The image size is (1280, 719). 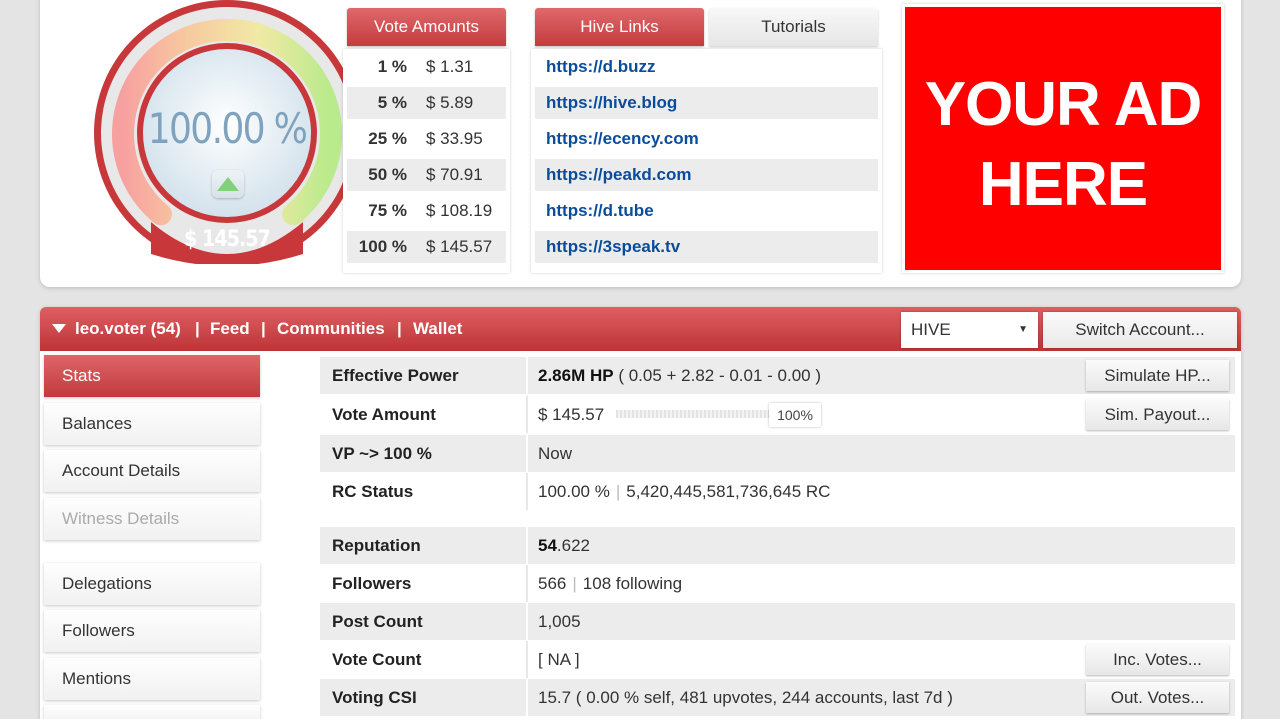 I want to click on gauge-percent: 100.00 %, so click(x=227, y=128).